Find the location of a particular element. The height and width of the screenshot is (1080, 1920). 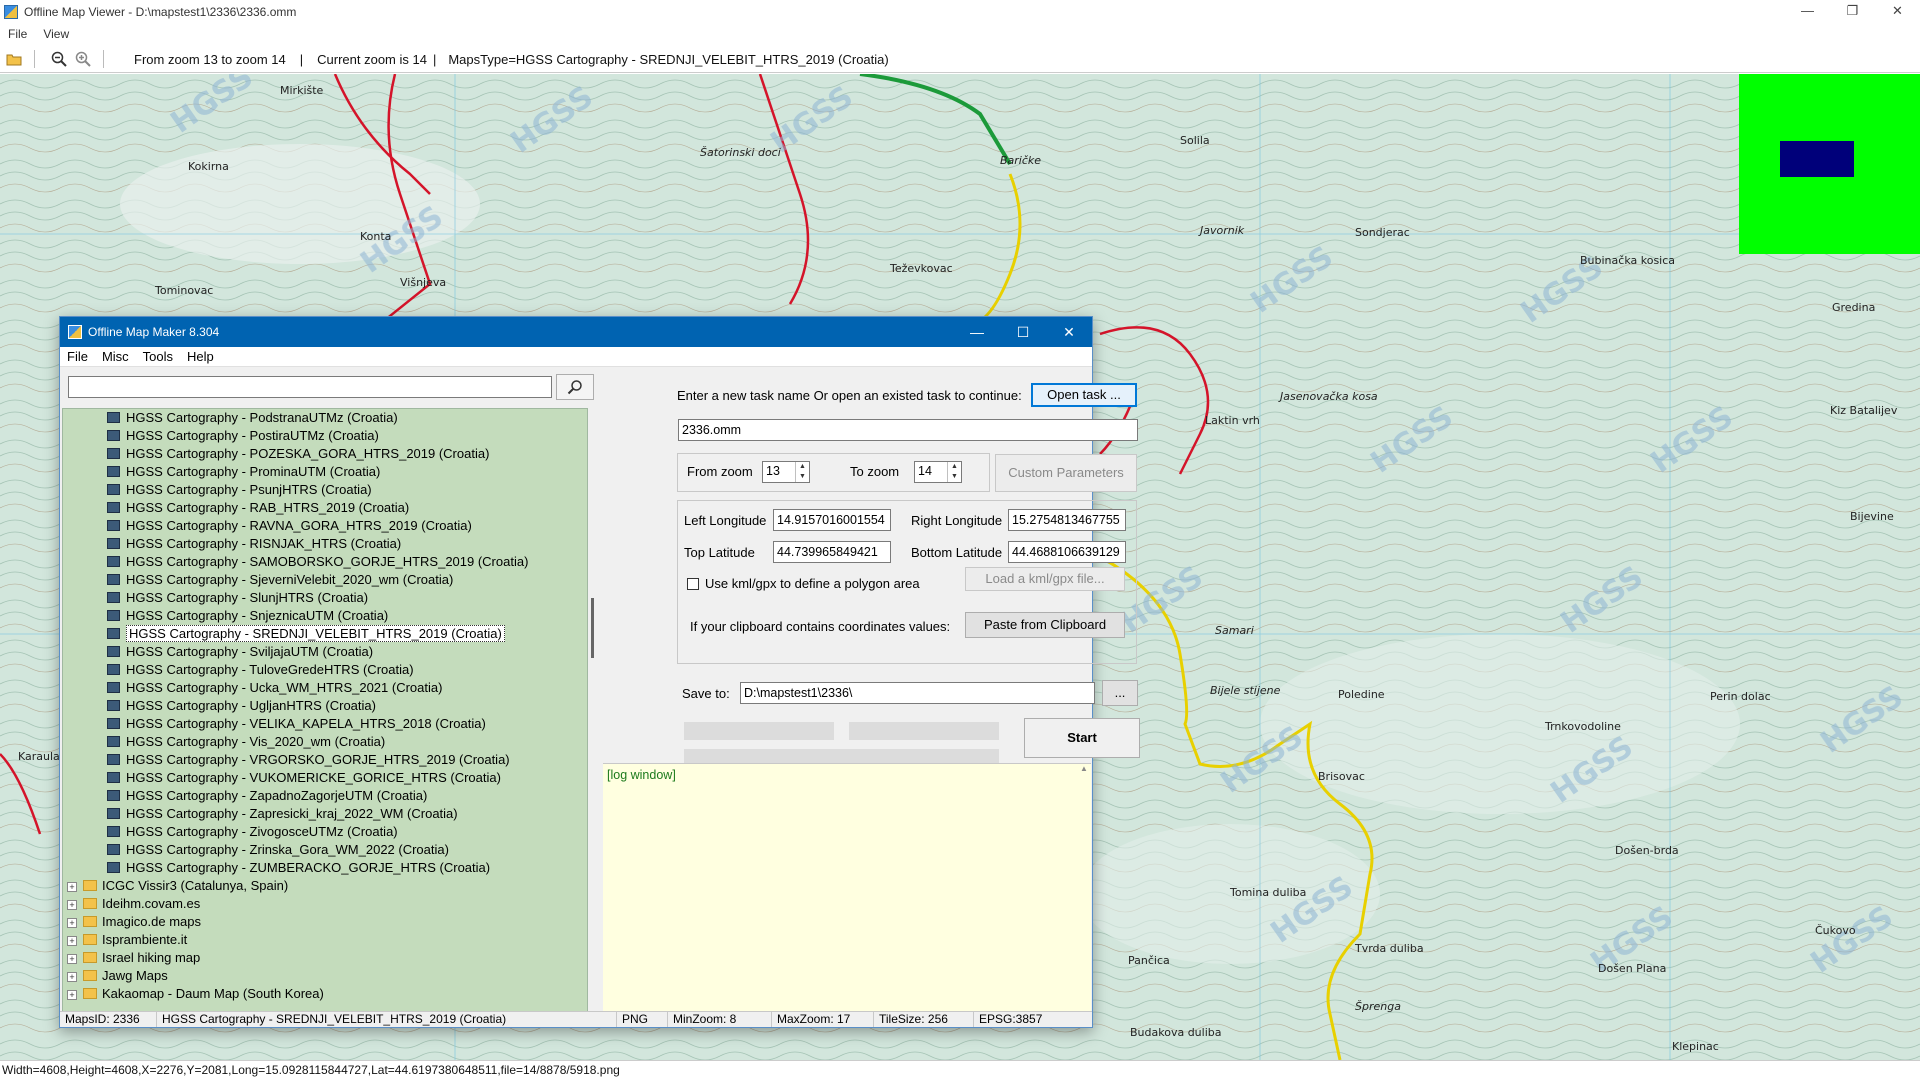

tree-scrollbar is located at coordinates (593, 710).